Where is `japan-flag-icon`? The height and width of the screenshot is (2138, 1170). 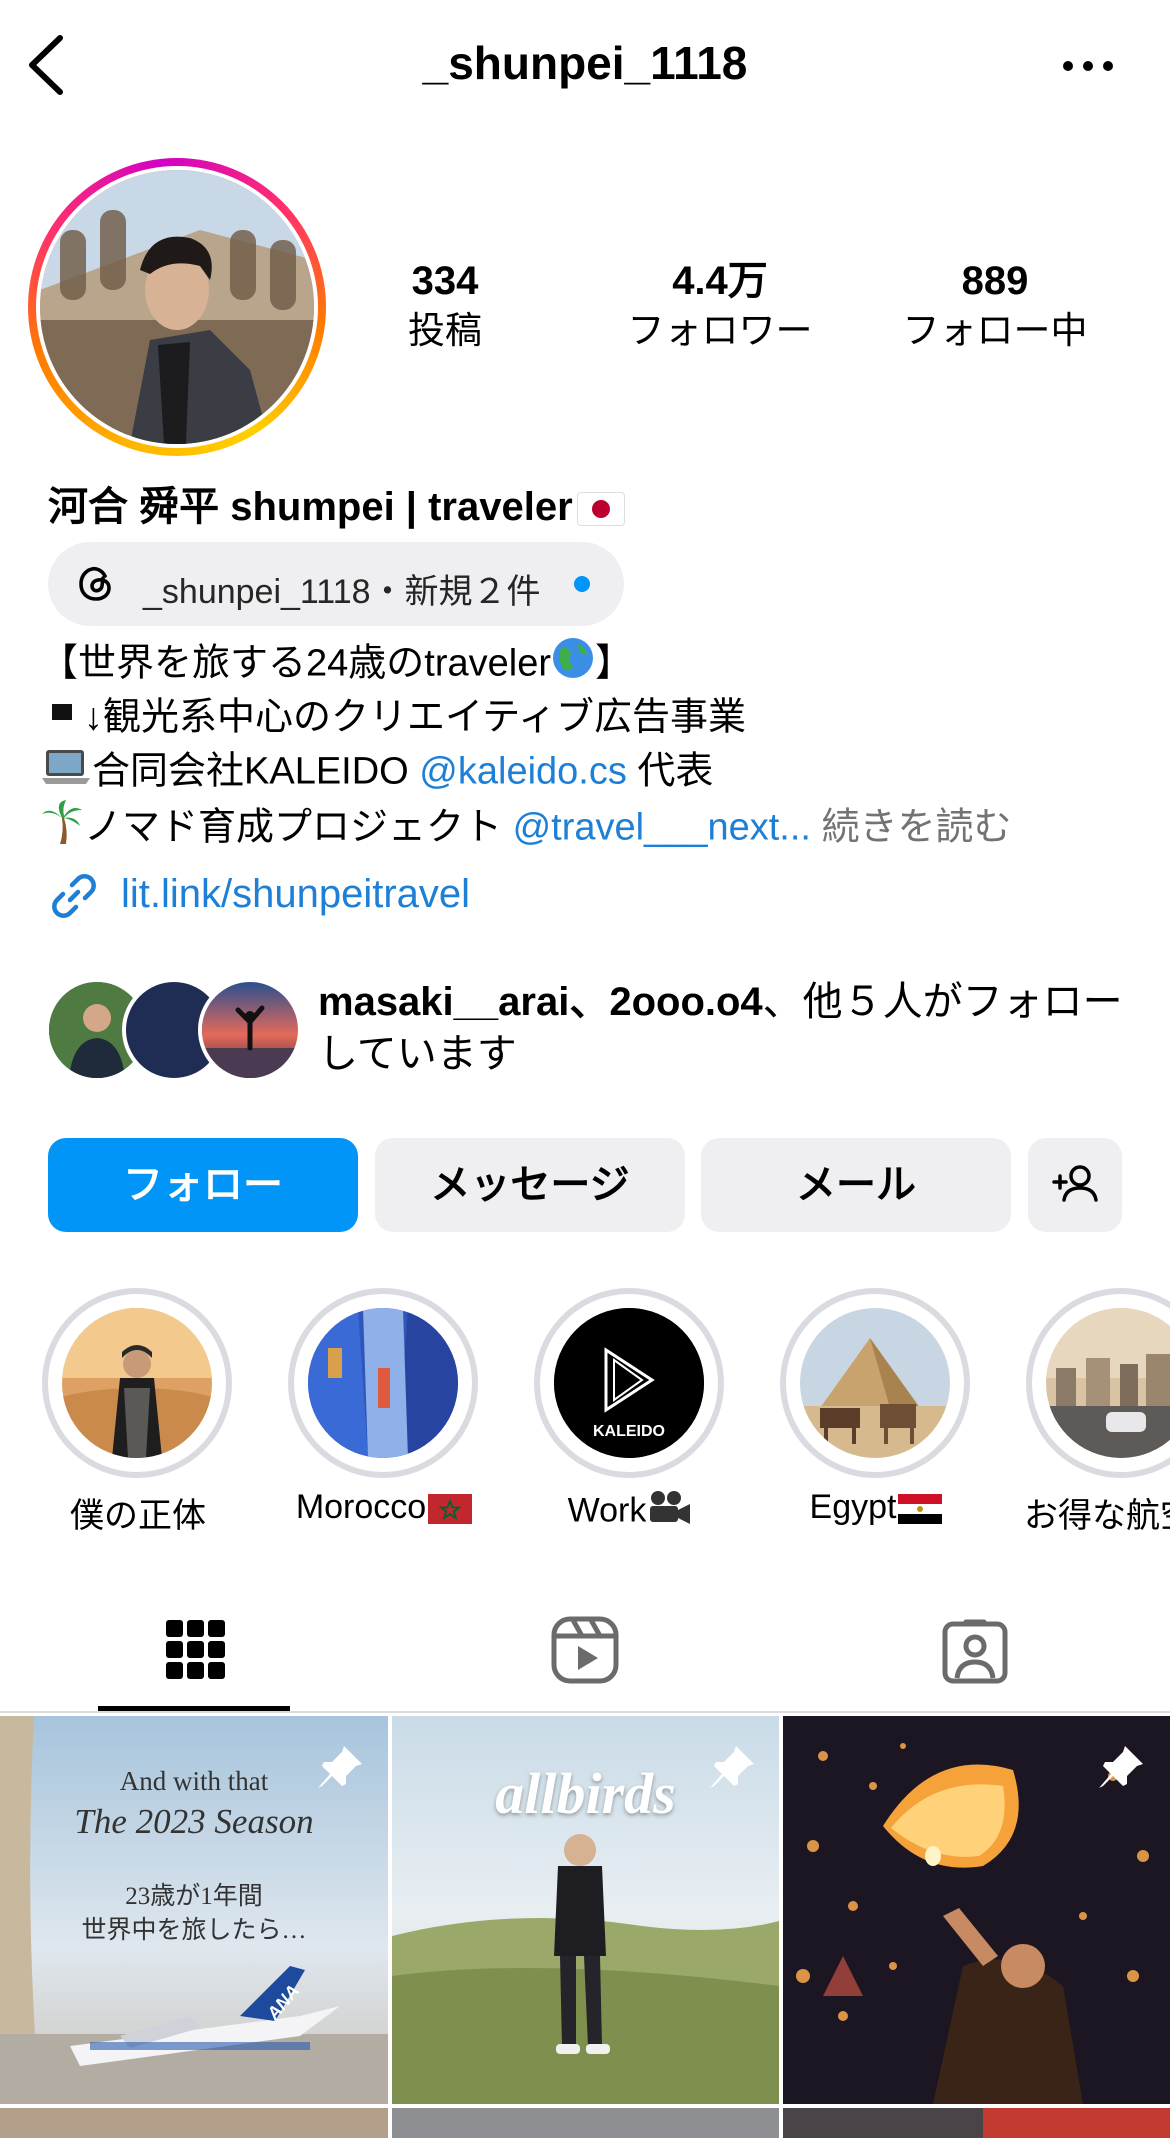 japan-flag-icon is located at coordinates (600, 509).